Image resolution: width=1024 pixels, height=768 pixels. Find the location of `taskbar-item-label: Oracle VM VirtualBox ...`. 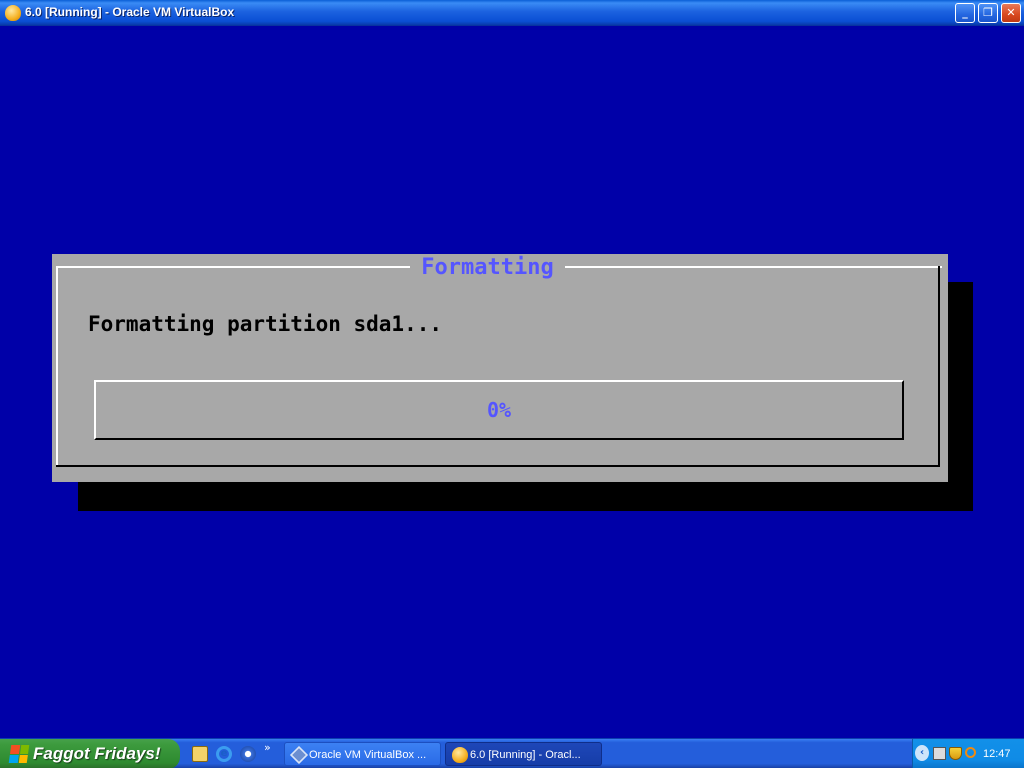

taskbar-item-label: Oracle VM VirtualBox ... is located at coordinates (368, 755).